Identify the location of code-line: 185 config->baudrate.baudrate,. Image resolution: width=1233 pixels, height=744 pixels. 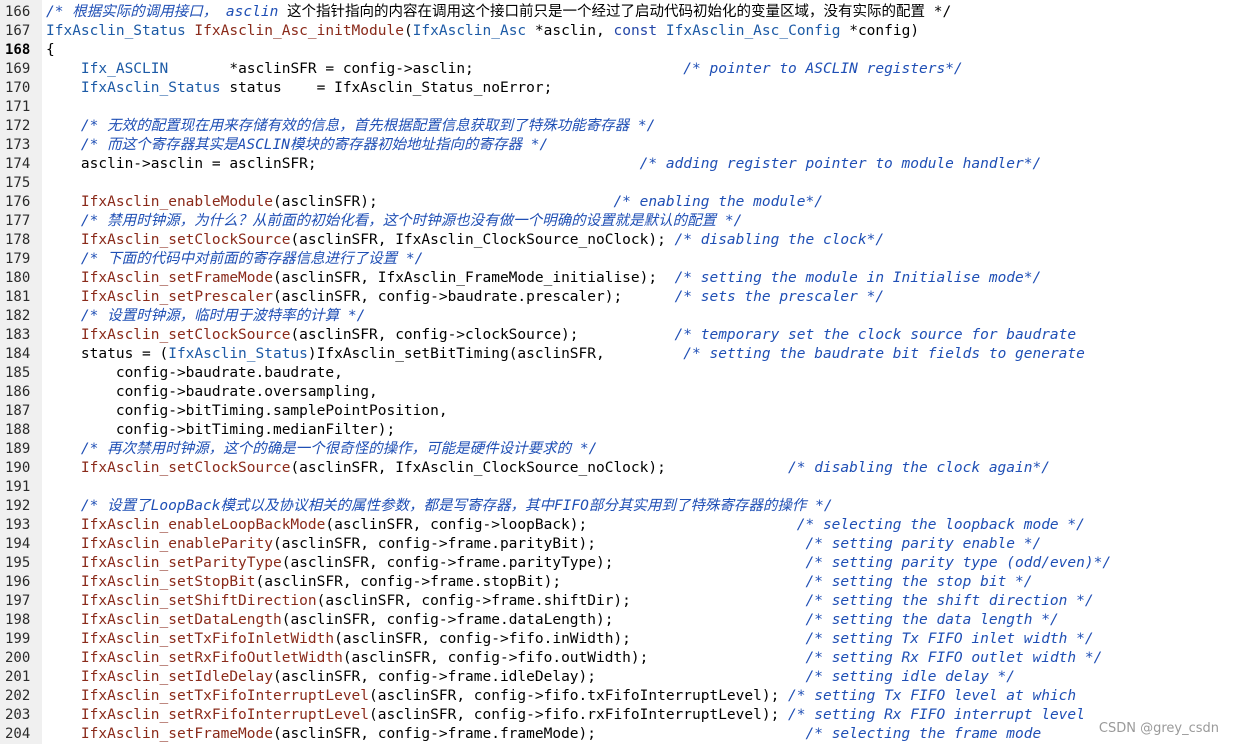
(616, 373).